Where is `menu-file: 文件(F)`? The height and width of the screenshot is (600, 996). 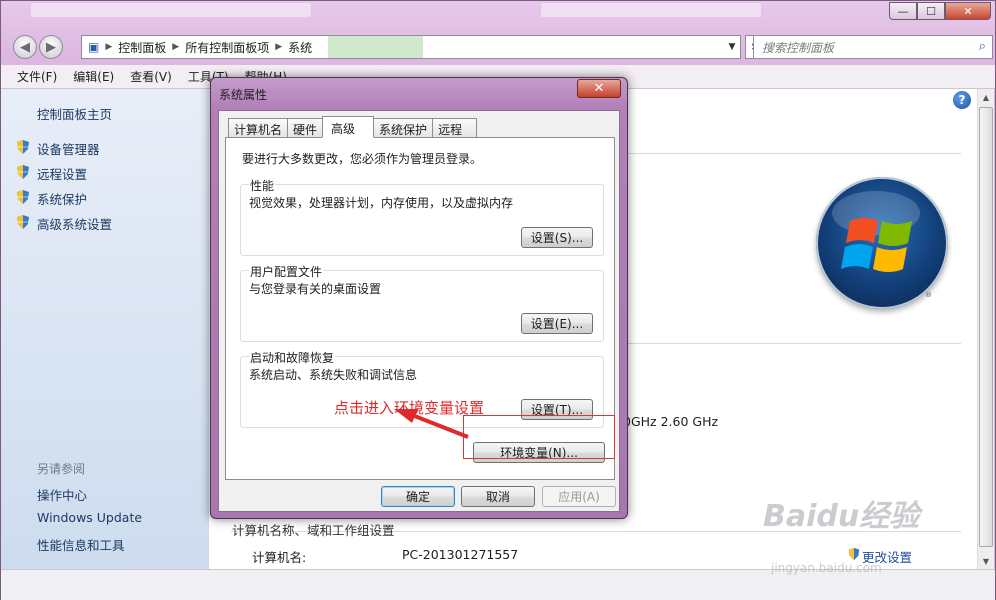
menu-file: 文件(F) is located at coordinates (37, 76).